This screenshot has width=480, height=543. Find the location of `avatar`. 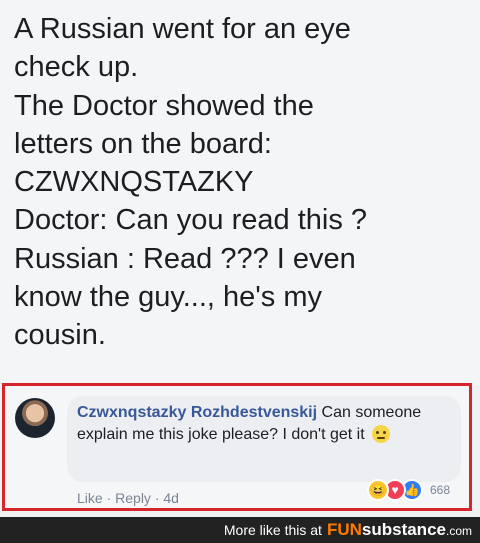

avatar is located at coordinates (35, 418).